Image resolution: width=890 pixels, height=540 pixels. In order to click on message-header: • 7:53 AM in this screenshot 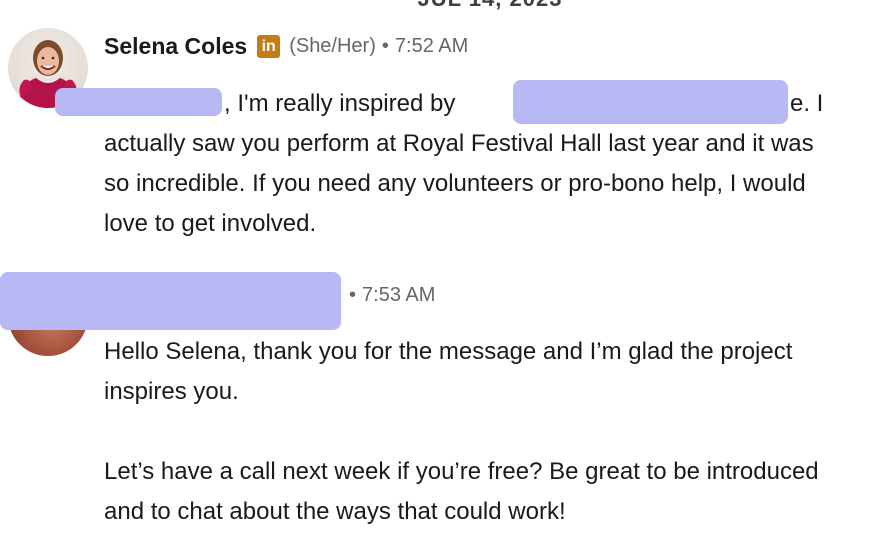, I will do `click(392, 295)`.